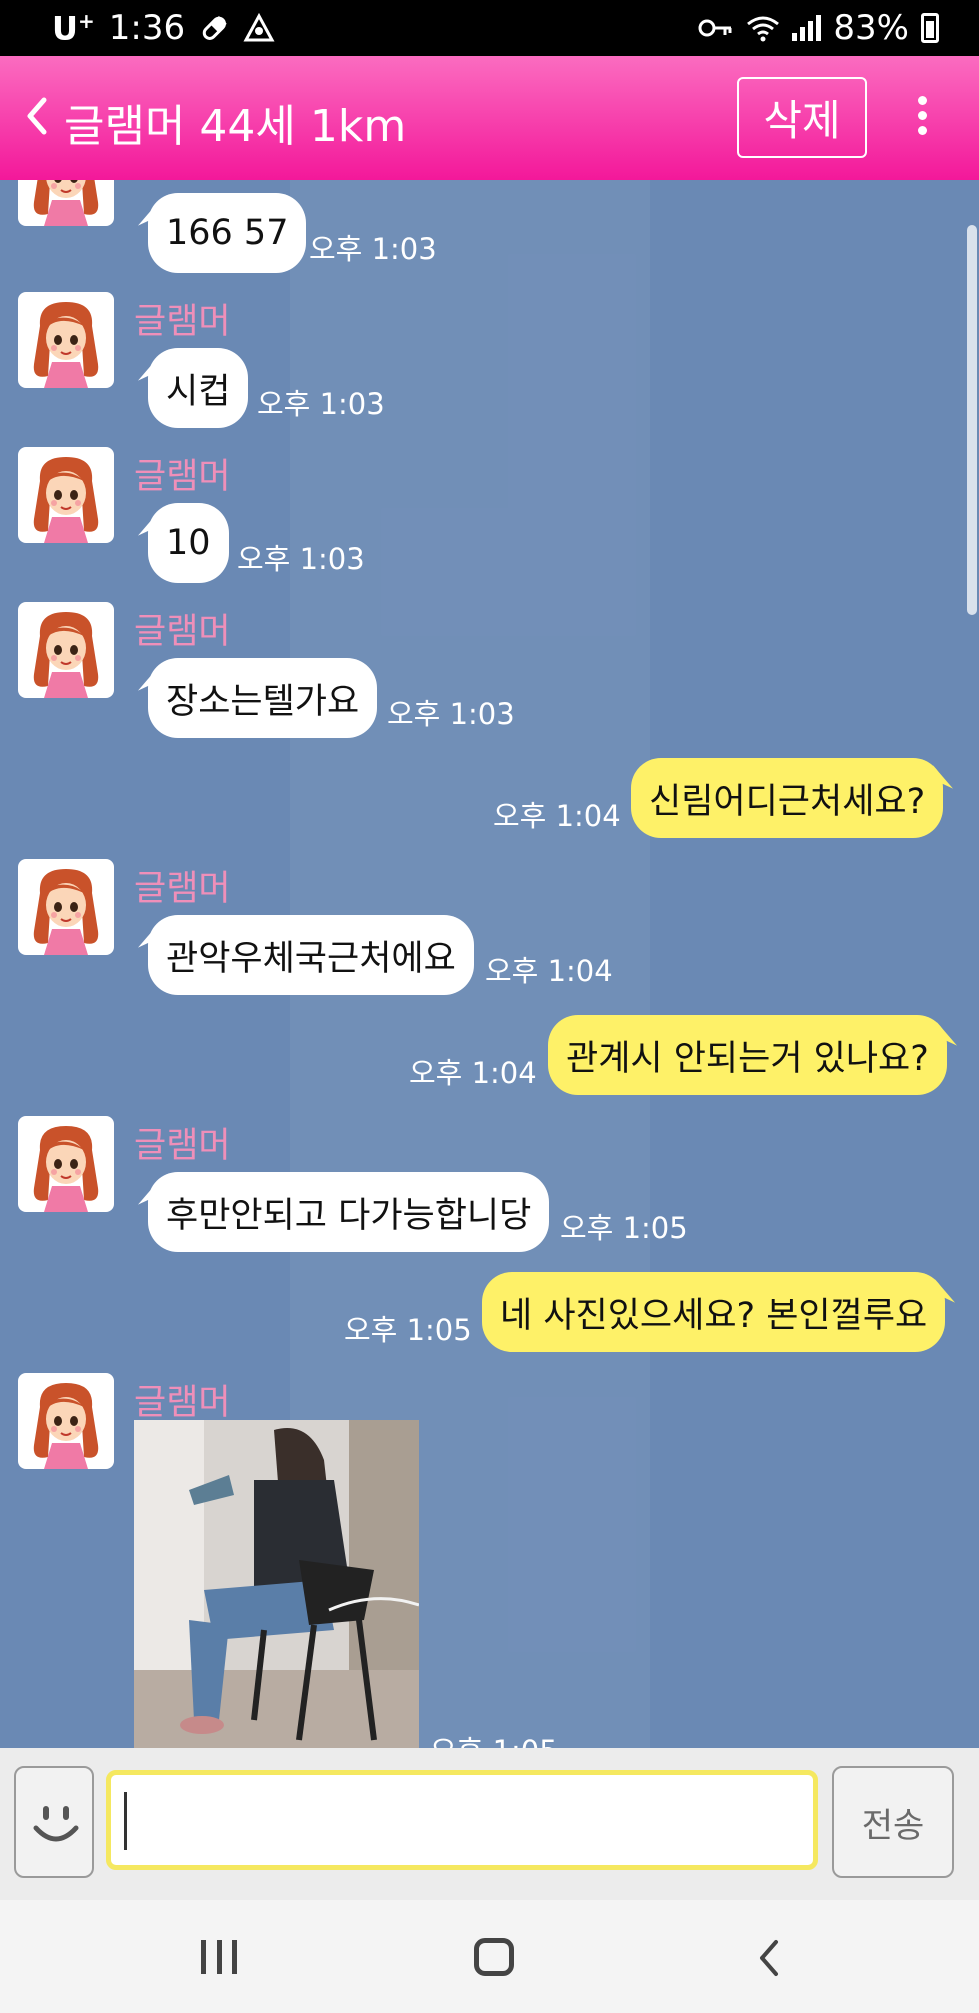 The image size is (979, 2013). I want to click on text-caret, so click(125, 1821).